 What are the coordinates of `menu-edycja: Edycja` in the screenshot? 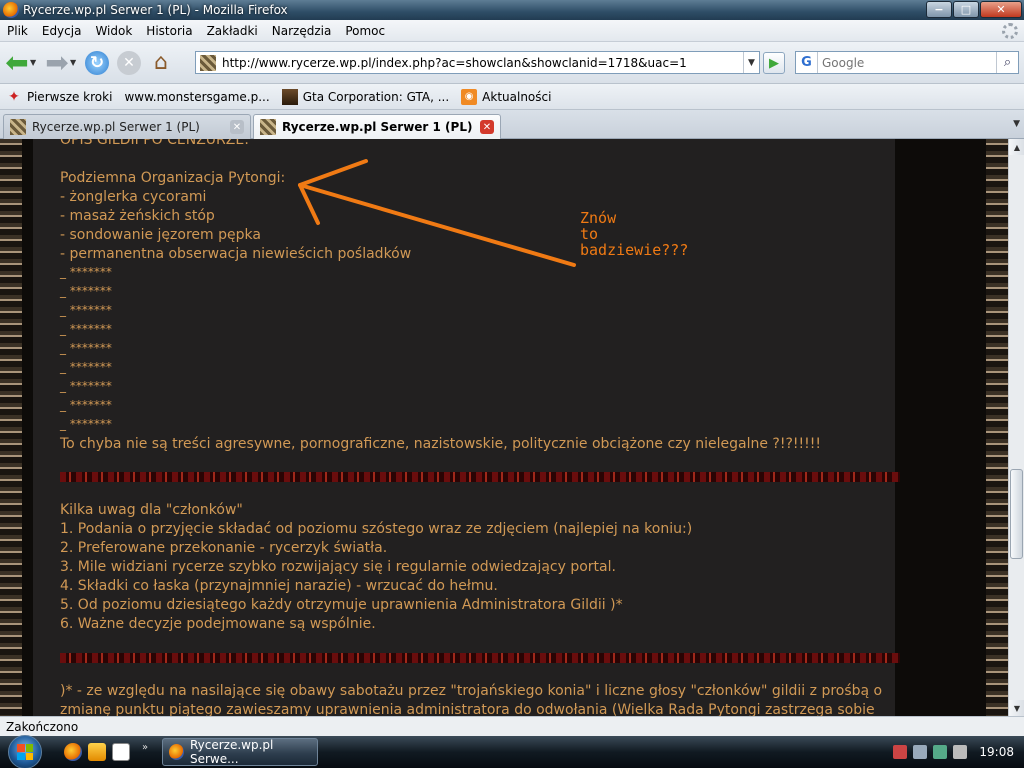 It's located at (62, 31).